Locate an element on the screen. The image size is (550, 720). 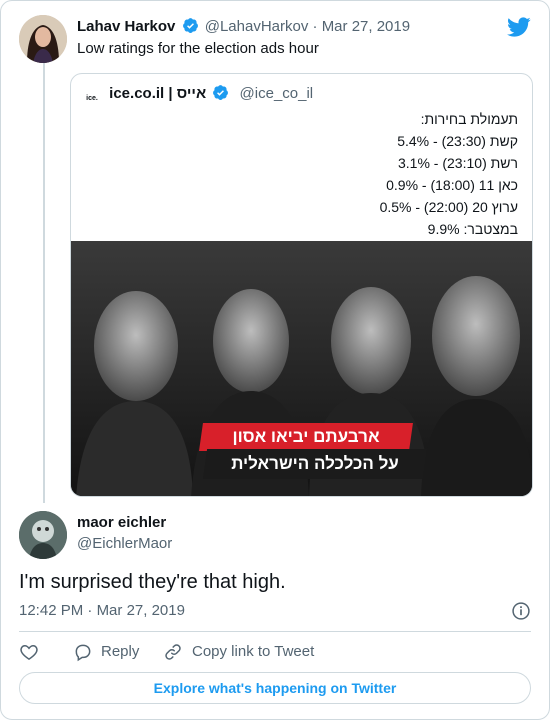
tweet-header: Lahav Harkov @LahavHarkov · Mar 27, 2019 is located at coordinates (288, 27).